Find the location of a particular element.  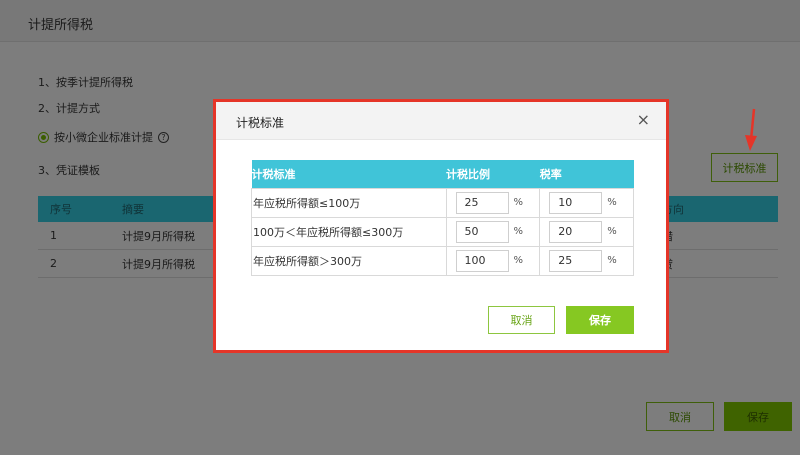

step-2-text: 2、计提方式 is located at coordinates (69, 108).